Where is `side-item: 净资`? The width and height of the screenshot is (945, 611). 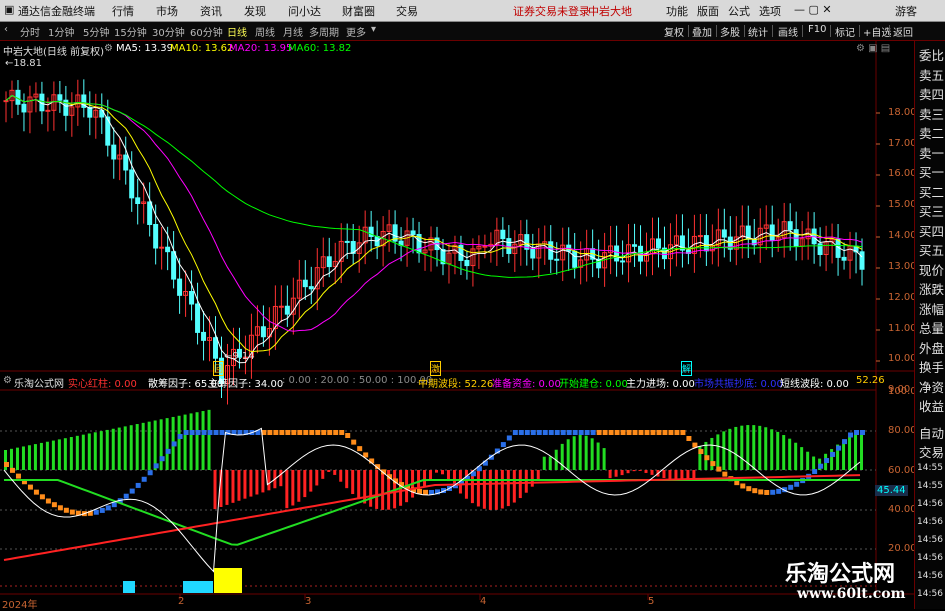
side-item: 净资 is located at coordinates (931, 386).